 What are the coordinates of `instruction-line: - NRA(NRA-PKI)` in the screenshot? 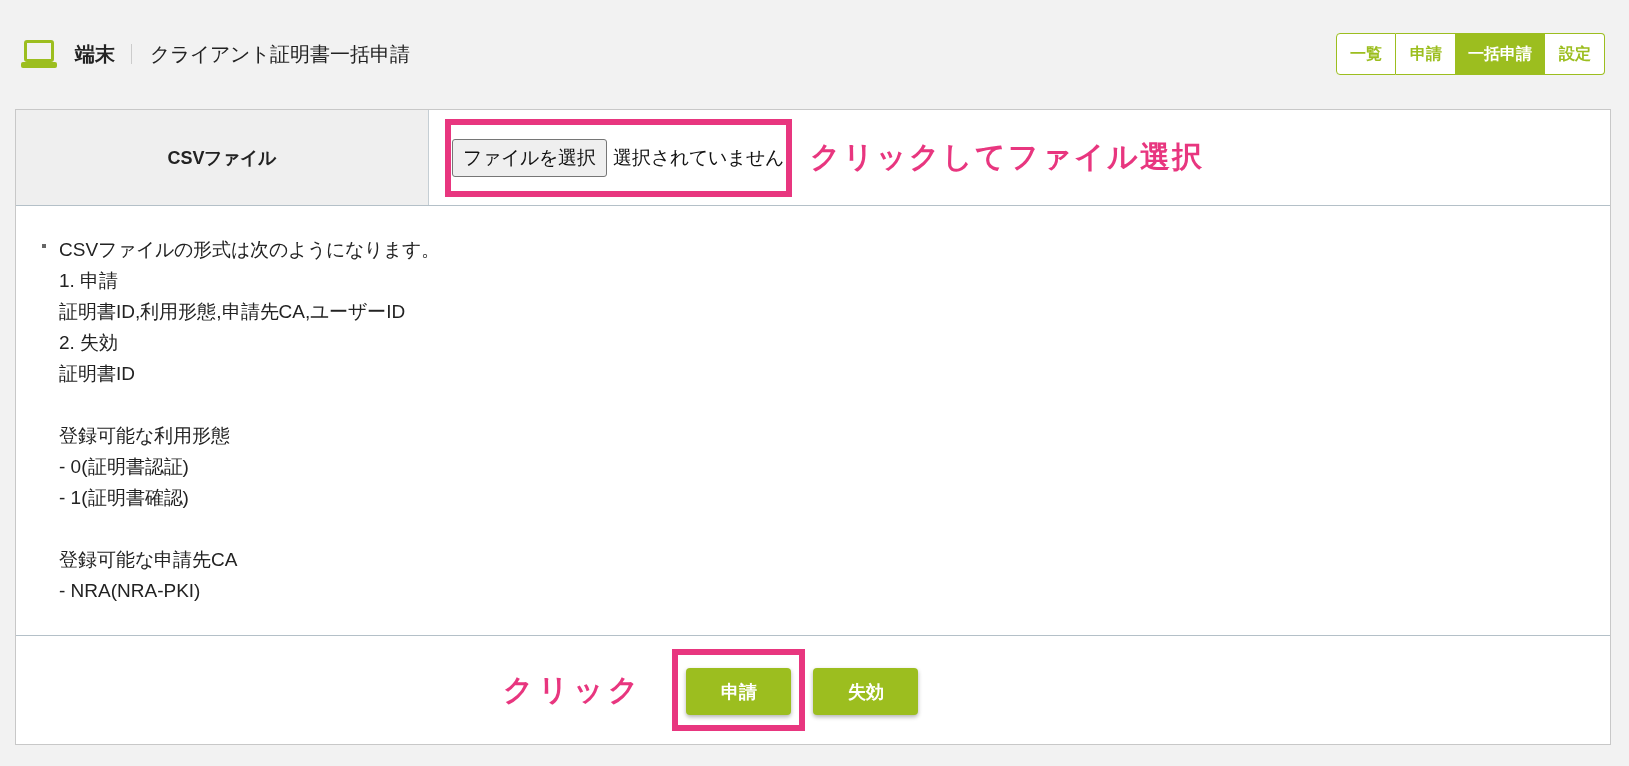 It's located at (130, 591).